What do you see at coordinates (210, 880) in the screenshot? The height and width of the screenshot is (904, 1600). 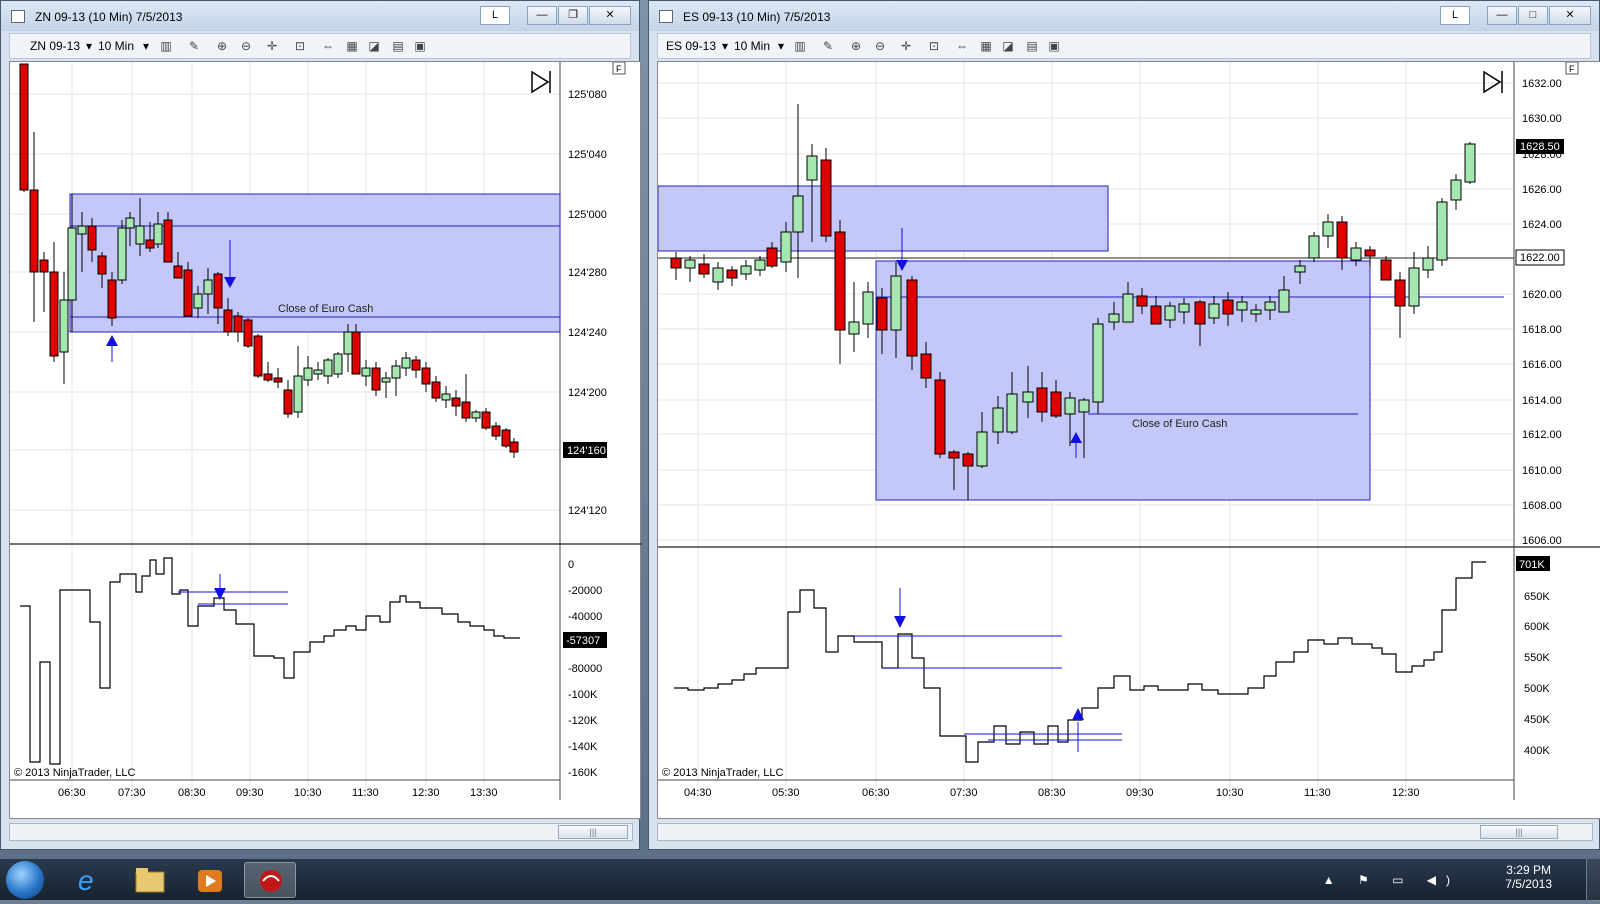 I see `media-player-icon` at bounding box center [210, 880].